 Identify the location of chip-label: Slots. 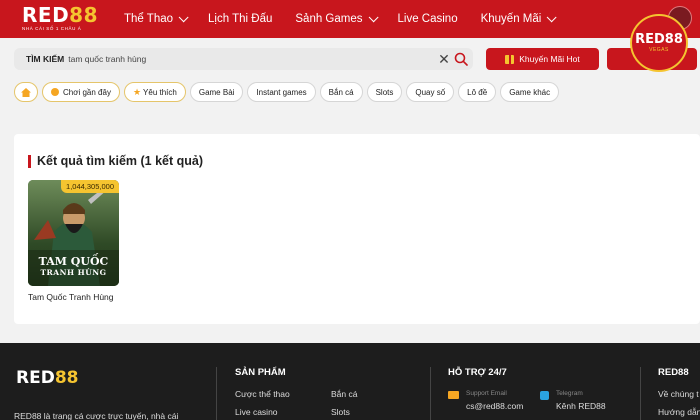
(384, 92).